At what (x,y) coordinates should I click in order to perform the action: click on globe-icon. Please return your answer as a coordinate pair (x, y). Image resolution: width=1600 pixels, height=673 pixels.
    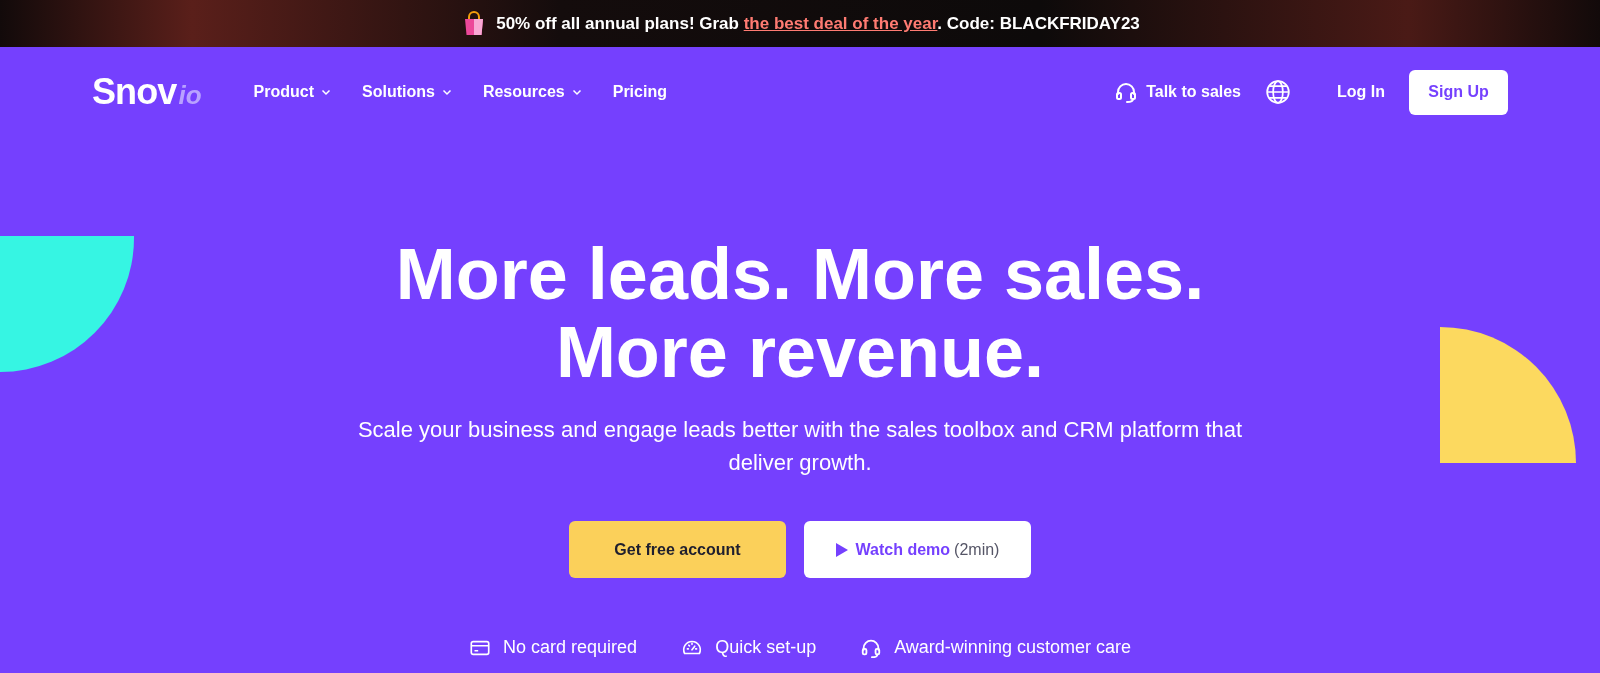
    Looking at the image, I should click on (1278, 92).